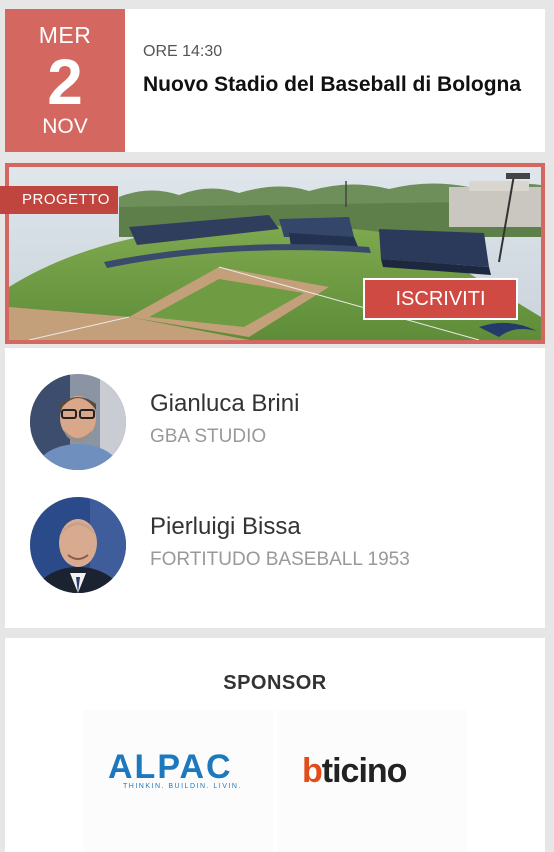  What do you see at coordinates (225, 403) in the screenshot?
I see `speaker-name: Gianluca Brini` at bounding box center [225, 403].